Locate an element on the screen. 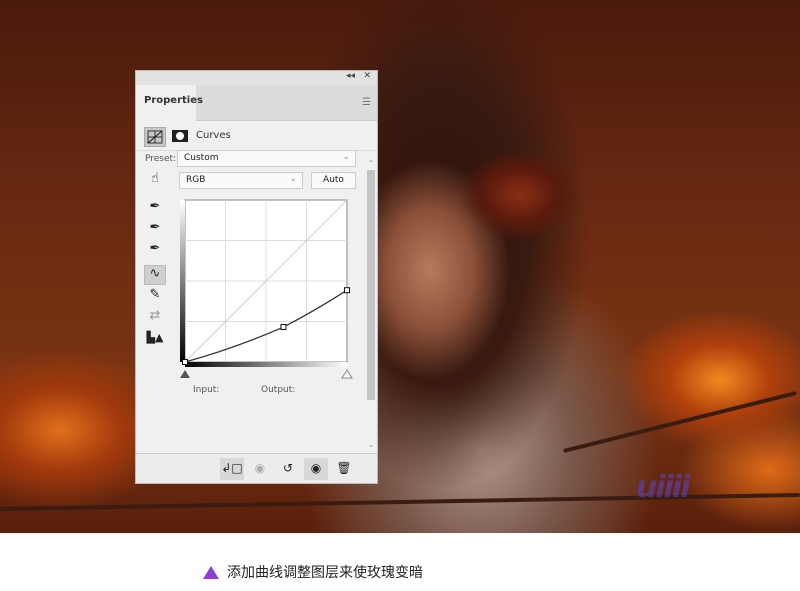  mask-icon is located at coordinates (181, 137).